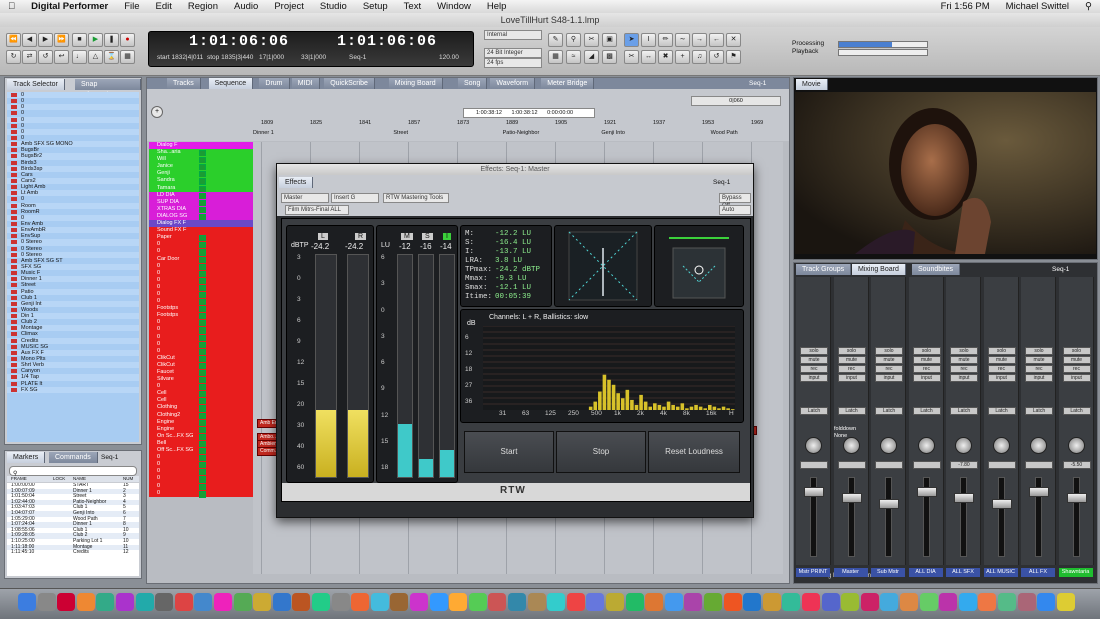 The height and width of the screenshot is (619, 1100). What do you see at coordinates (556, 113) in the screenshot?
I see `time-c: 0:00:00:00` at bounding box center [556, 113].